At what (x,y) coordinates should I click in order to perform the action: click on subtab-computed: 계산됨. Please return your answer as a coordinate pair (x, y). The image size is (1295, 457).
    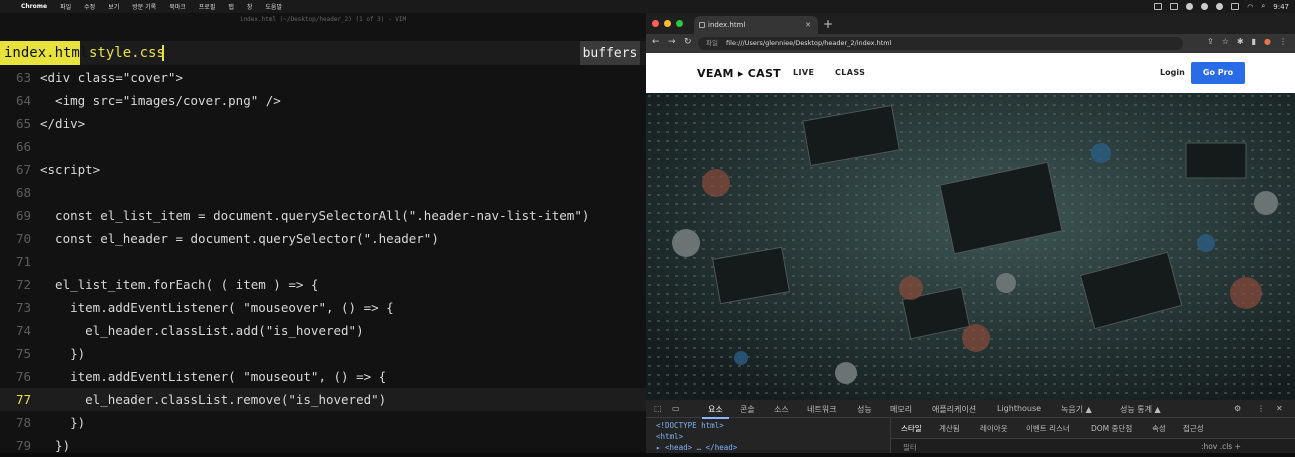
    Looking at the image, I should click on (949, 428).